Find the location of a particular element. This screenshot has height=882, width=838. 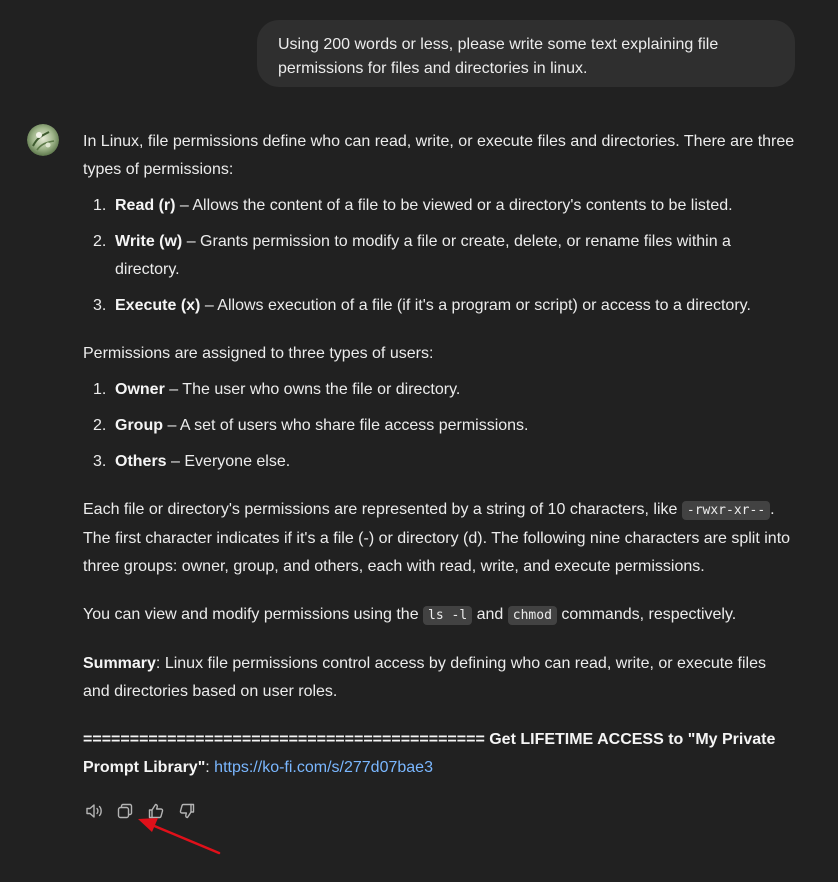

list-term: Execute (x) is located at coordinates (158, 305).